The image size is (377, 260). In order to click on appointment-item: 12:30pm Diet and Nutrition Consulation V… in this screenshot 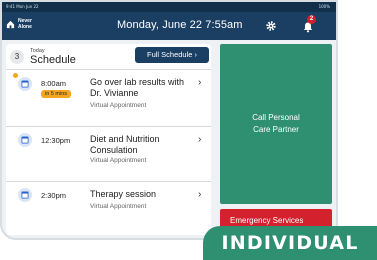, I will do `click(108, 153)`.